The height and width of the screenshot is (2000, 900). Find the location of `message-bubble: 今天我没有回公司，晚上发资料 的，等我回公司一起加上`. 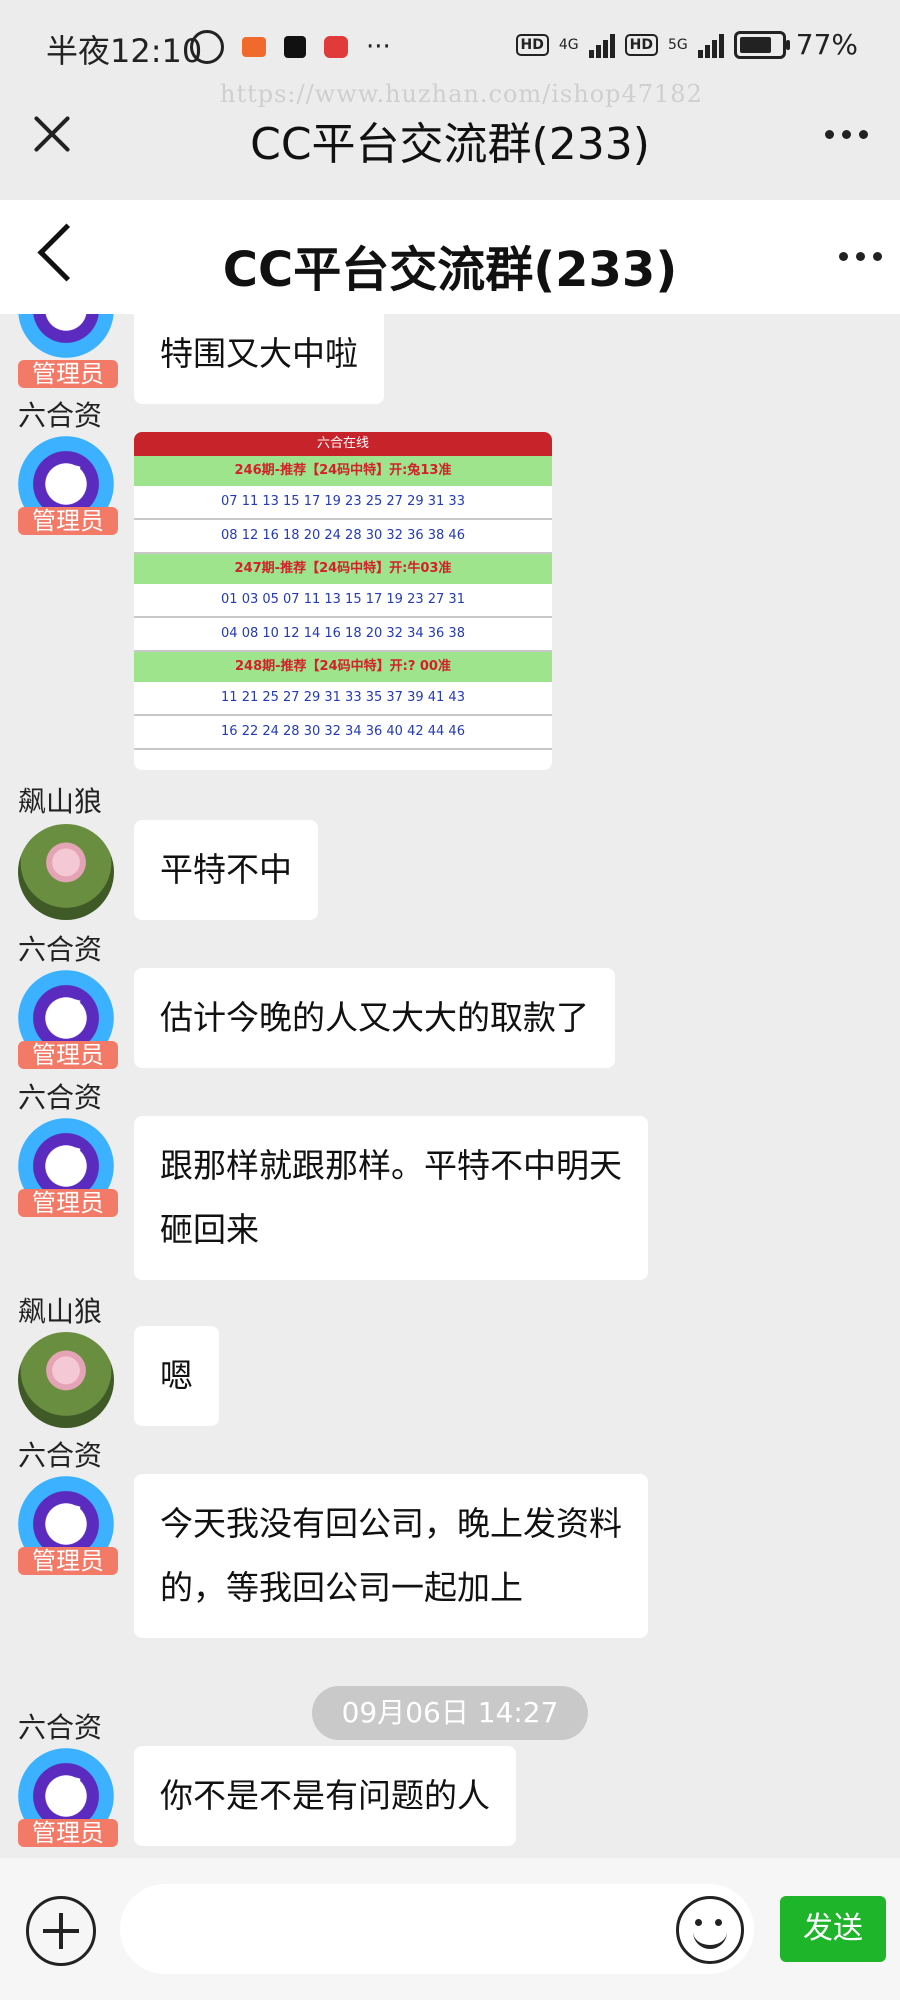

message-bubble: 今天我没有回公司，晚上发资料 的，等我回公司一起加上 is located at coordinates (391, 1556).